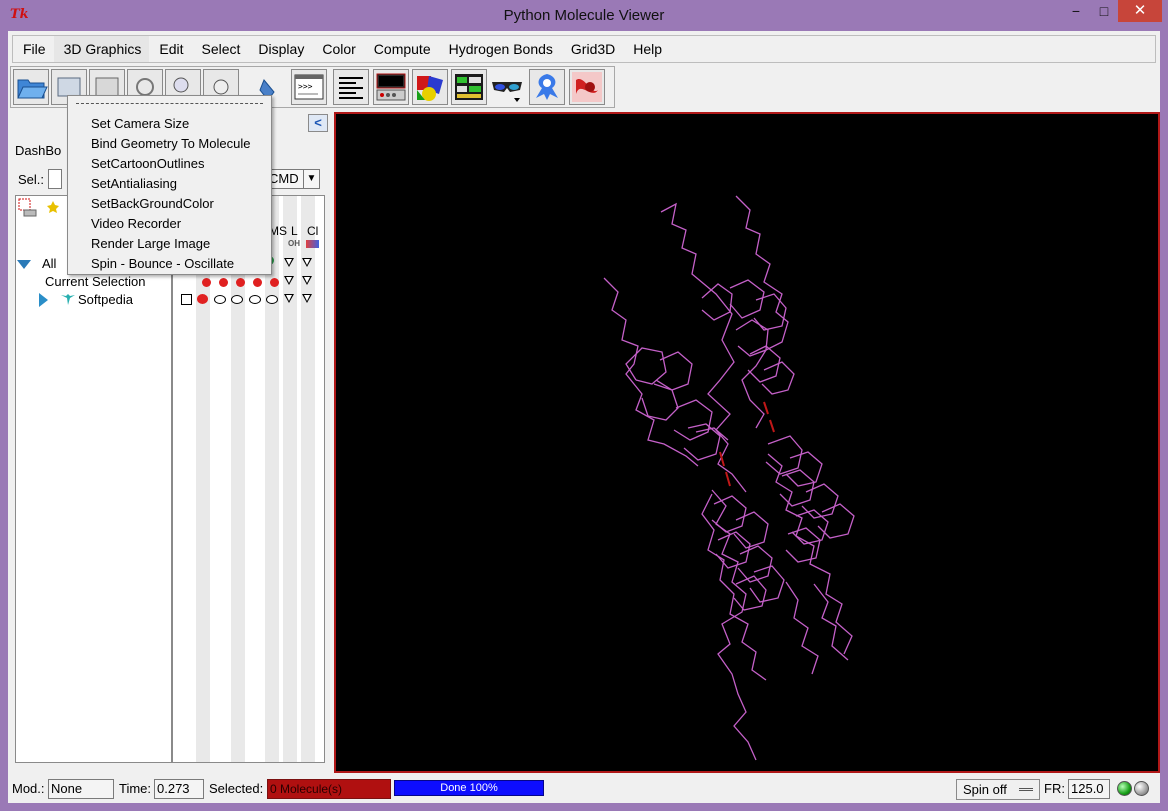 Image resolution: width=1168 pixels, height=811 pixels. What do you see at coordinates (81, 789) in the screenshot?
I see `mod-field: None` at bounding box center [81, 789].